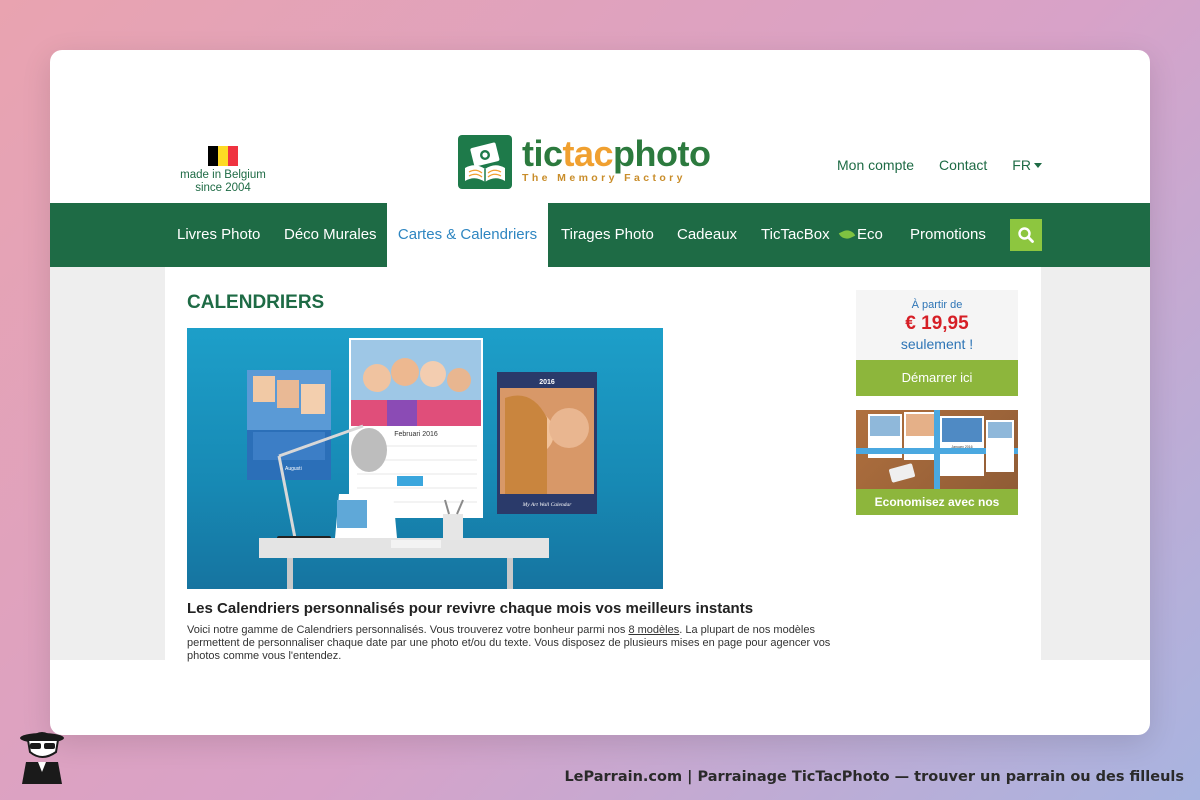 The image size is (1200, 800). Describe the element at coordinates (330, 235) in the screenshot. I see `nav-deco-murales: Déco Murales` at that location.